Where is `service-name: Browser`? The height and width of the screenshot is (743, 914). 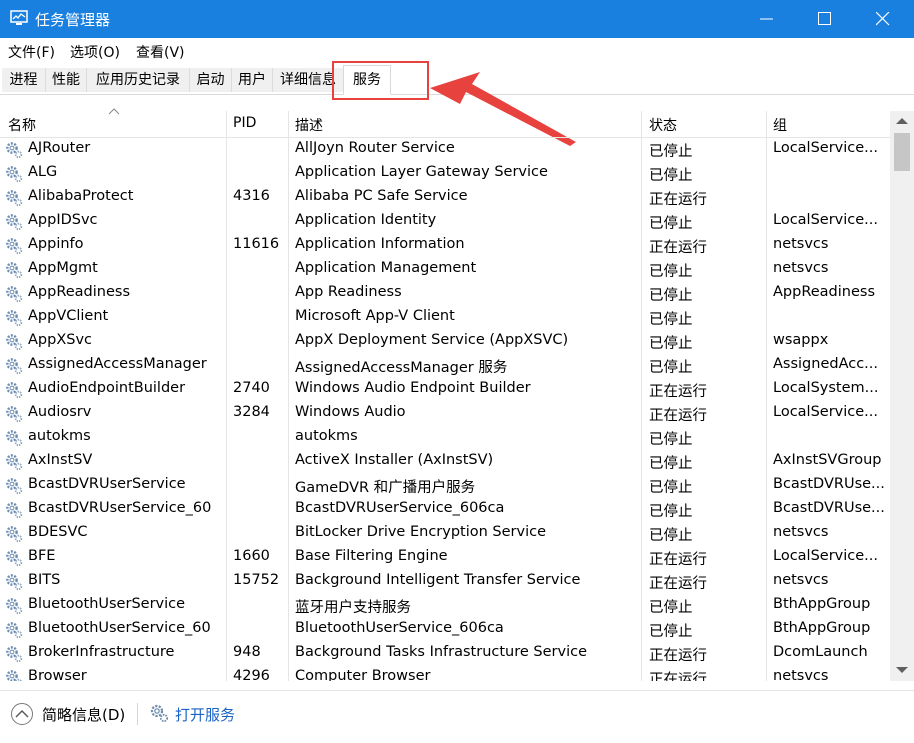
service-name: Browser is located at coordinates (57, 674).